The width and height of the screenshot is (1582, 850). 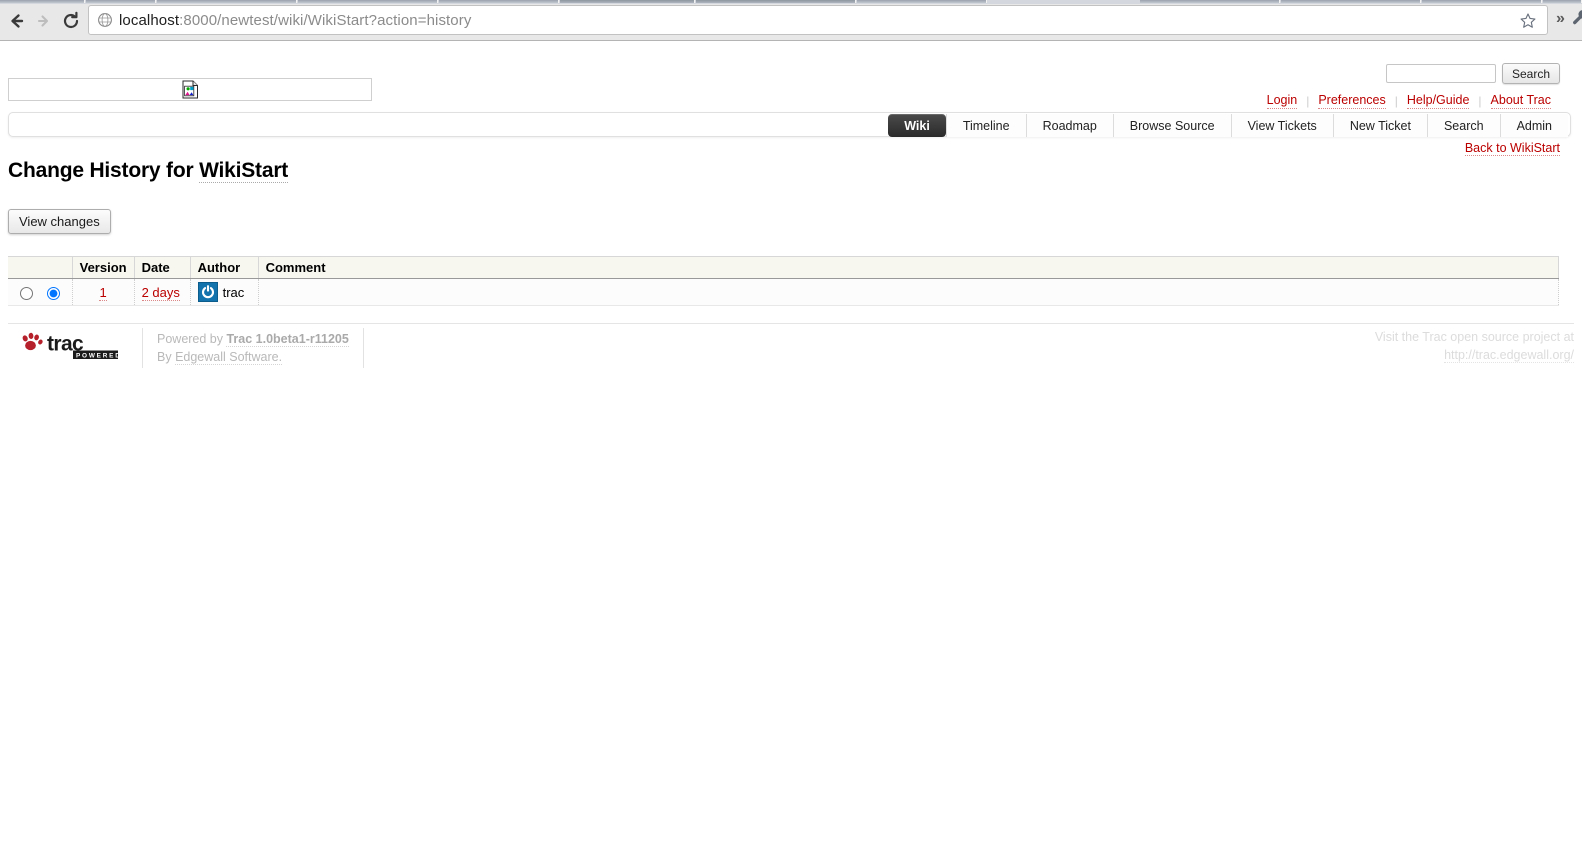 I want to click on search-input, so click(x=1440, y=73).